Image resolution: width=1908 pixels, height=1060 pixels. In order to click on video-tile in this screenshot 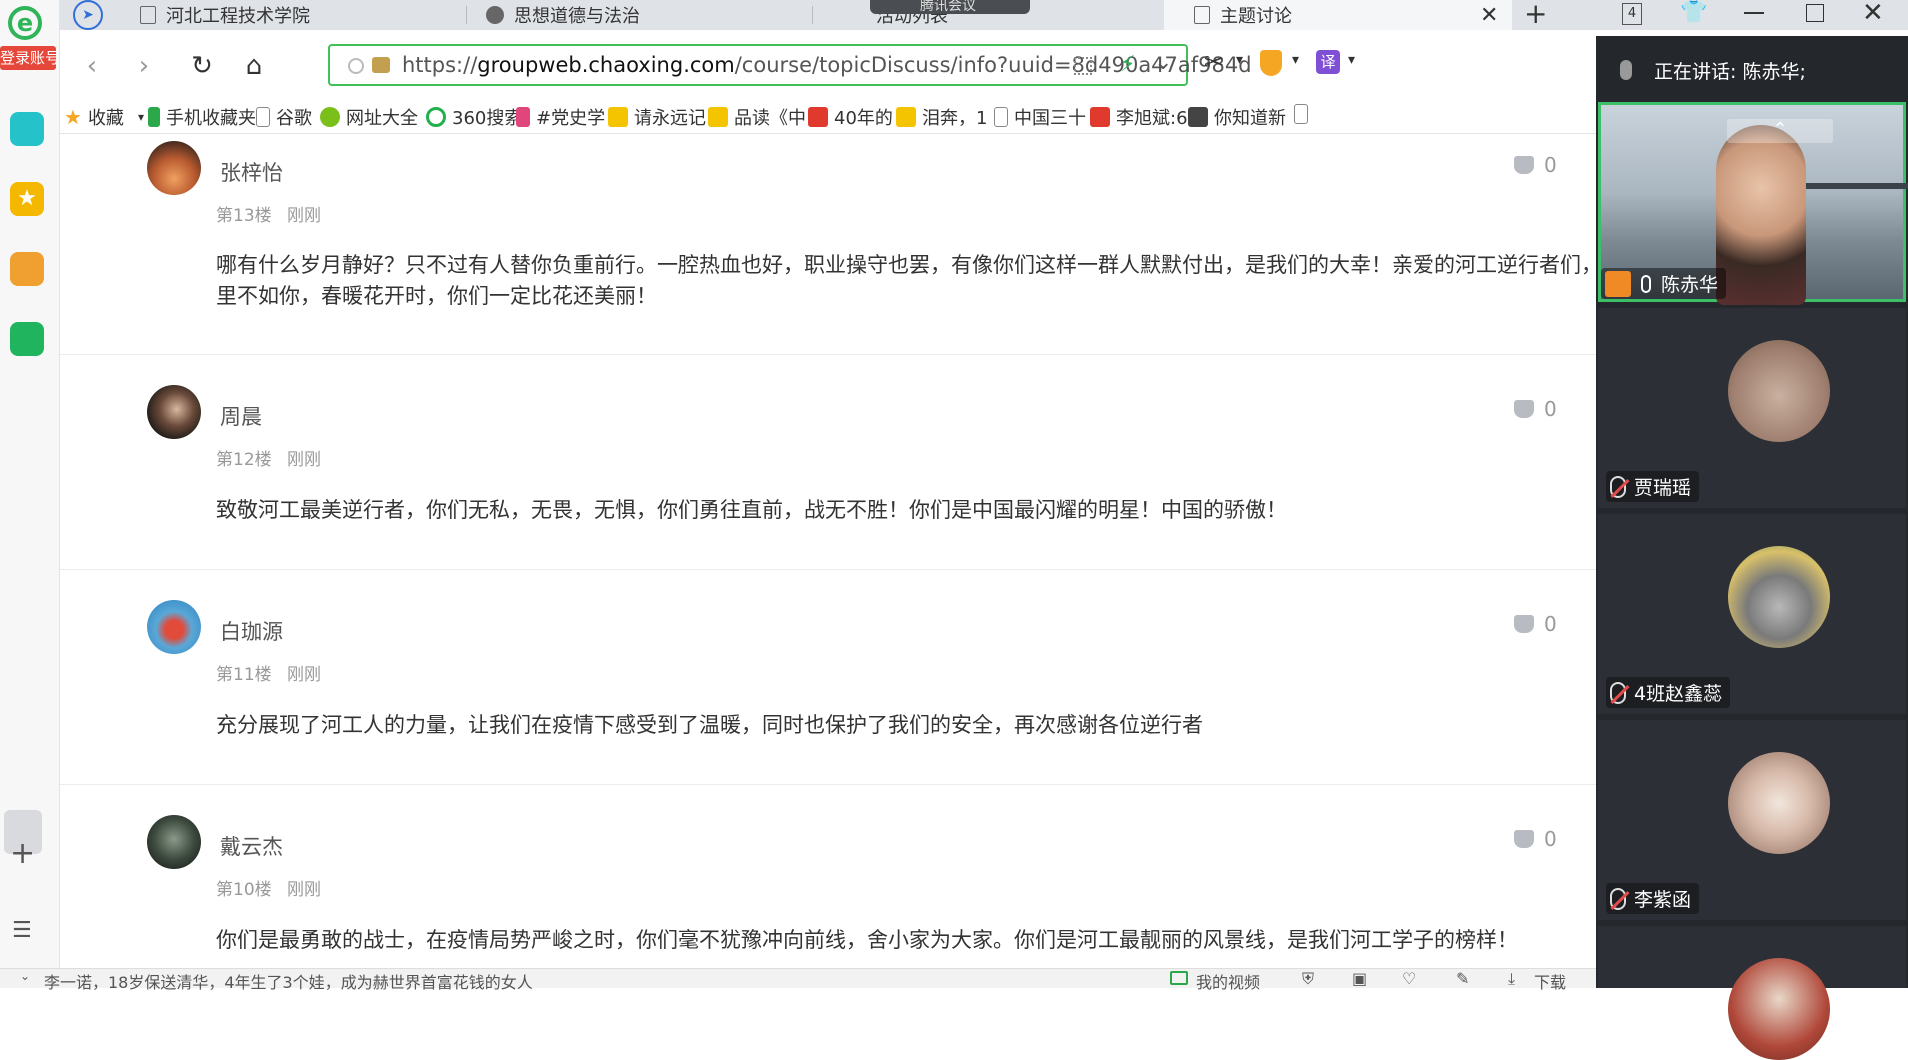, I will do `click(1752, 993)`.